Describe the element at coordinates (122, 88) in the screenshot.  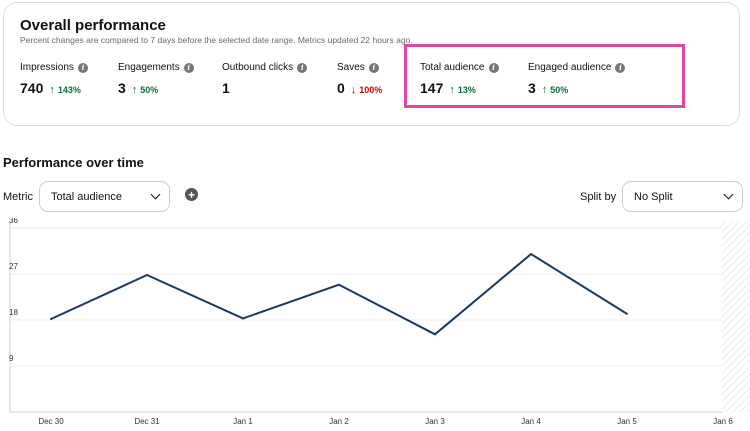
I see `metric-value: 3` at that location.